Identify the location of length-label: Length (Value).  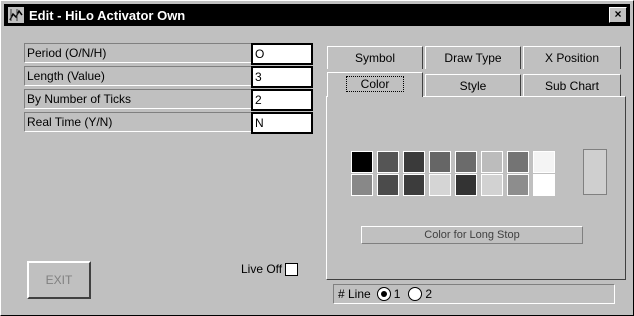
(138, 76).